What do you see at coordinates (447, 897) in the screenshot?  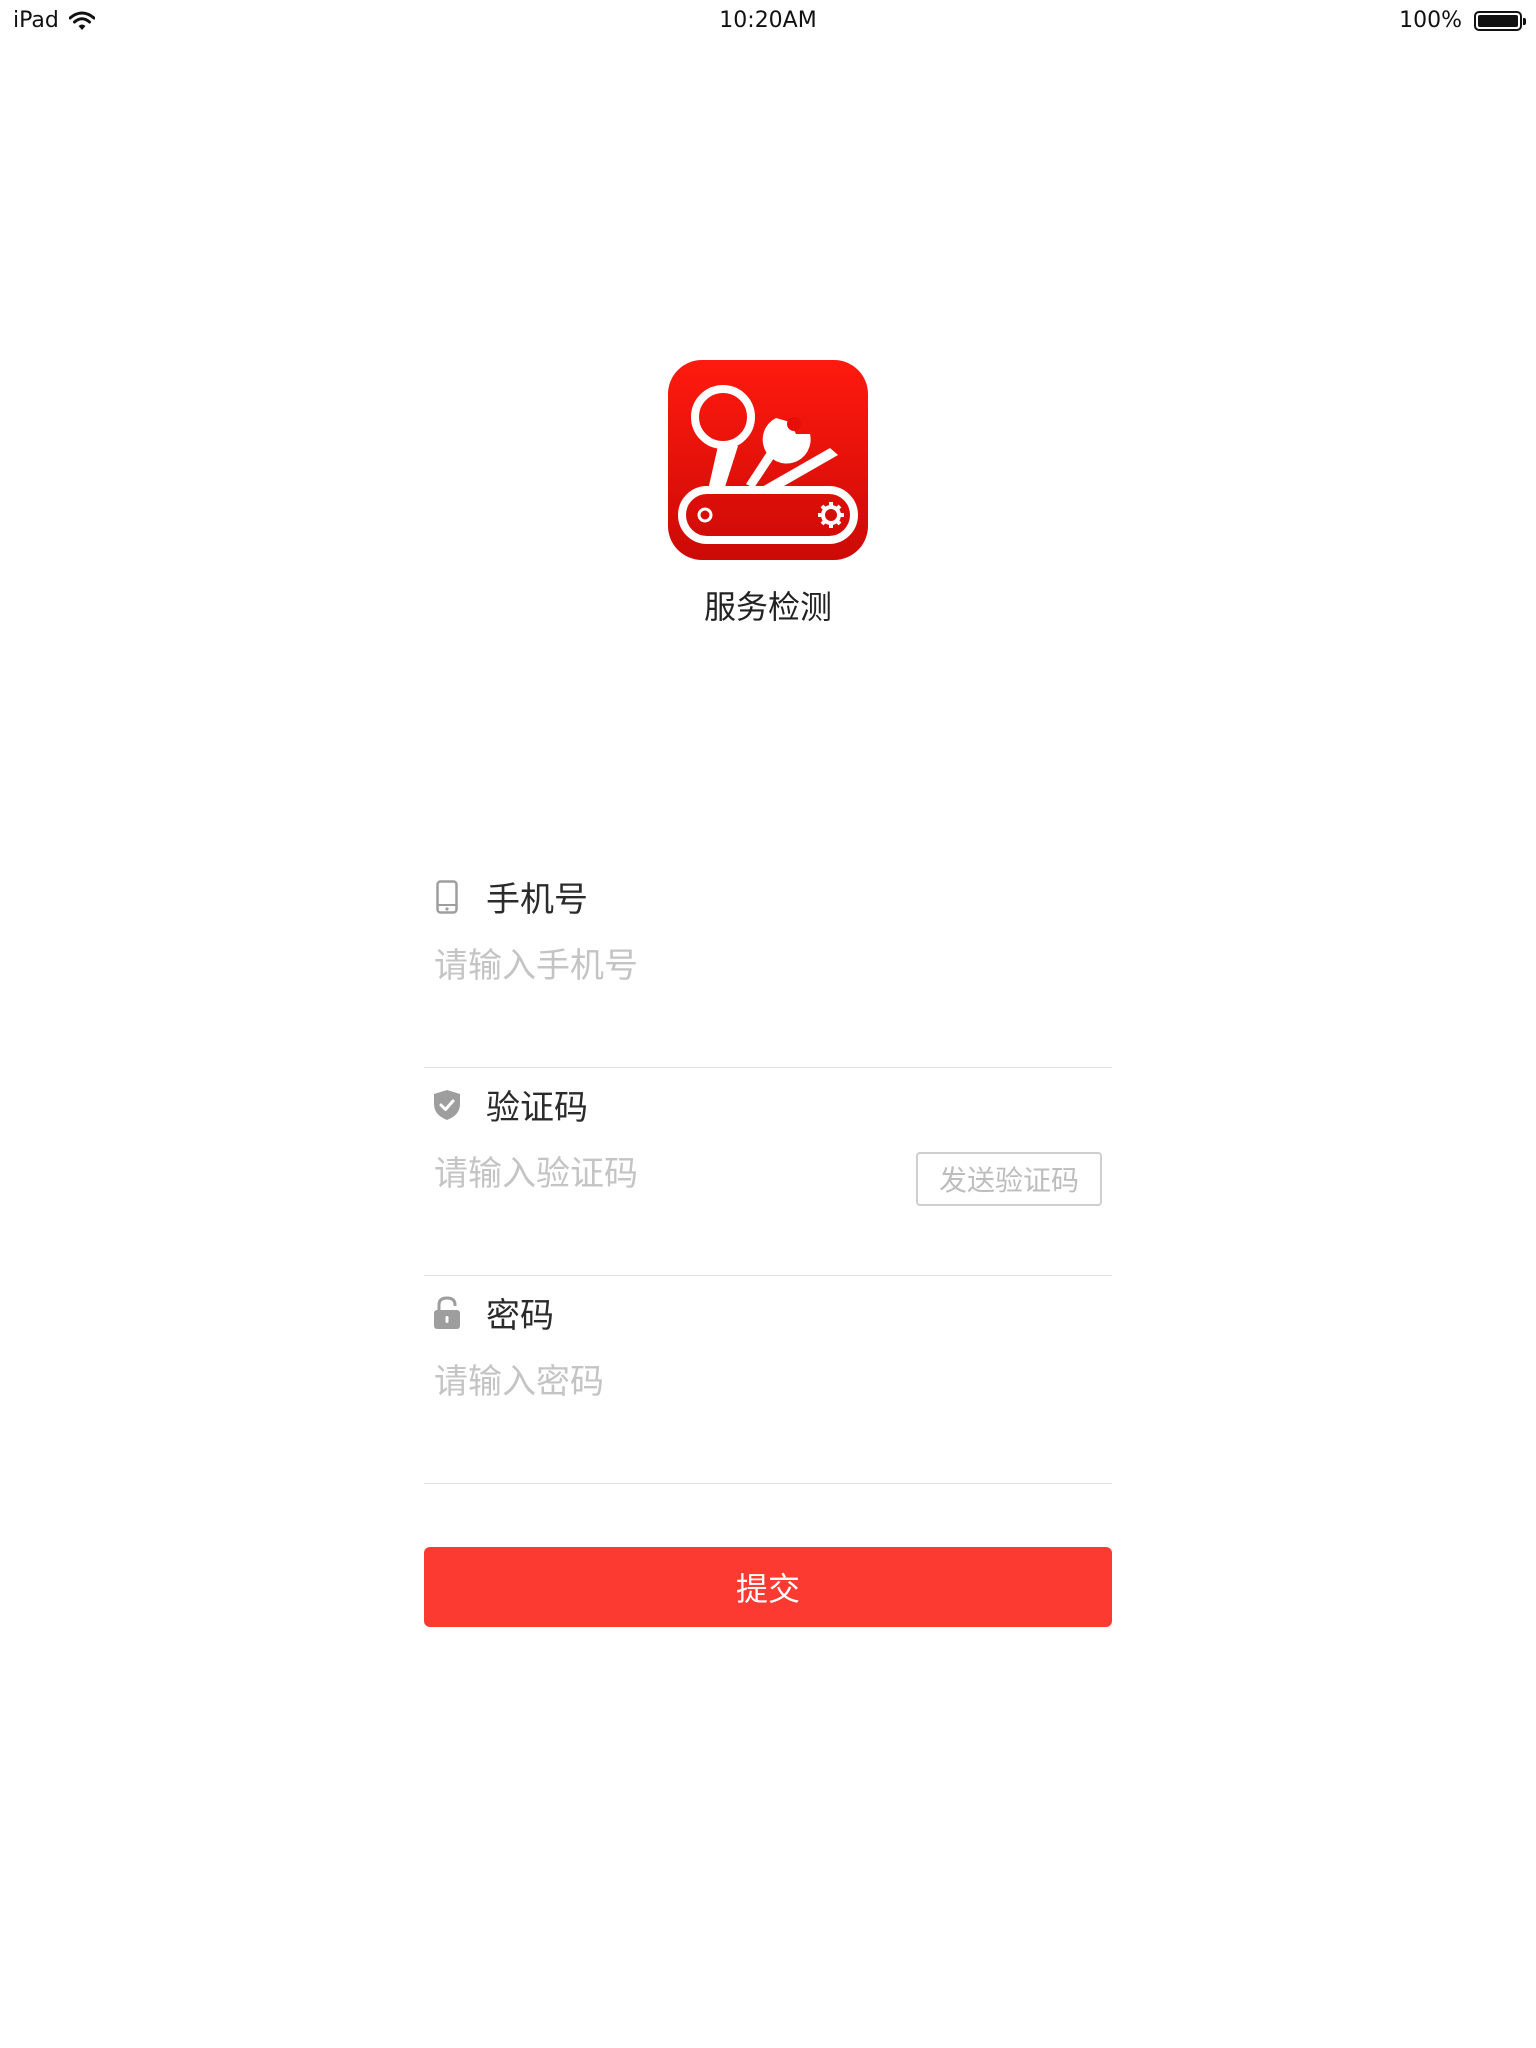 I see `phone-icon` at bounding box center [447, 897].